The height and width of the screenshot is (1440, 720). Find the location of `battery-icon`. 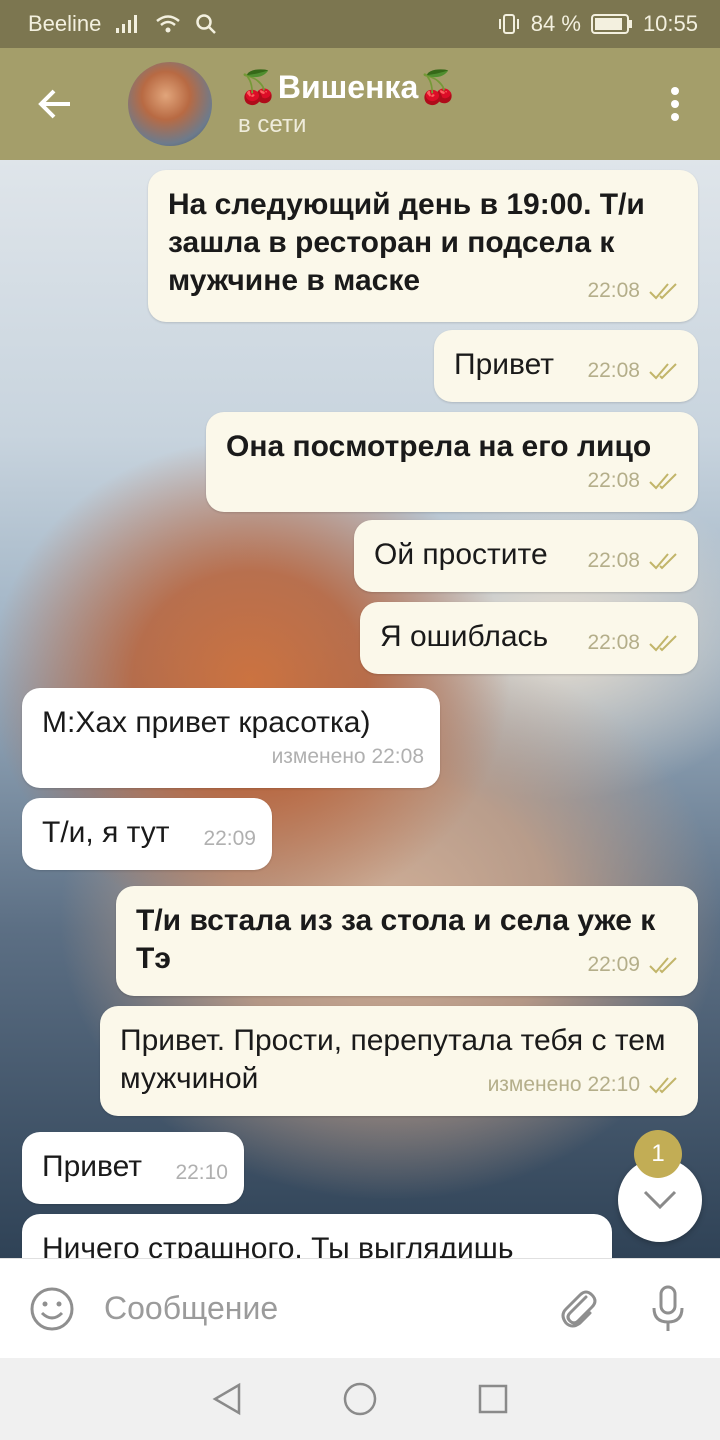

battery-icon is located at coordinates (611, 24).